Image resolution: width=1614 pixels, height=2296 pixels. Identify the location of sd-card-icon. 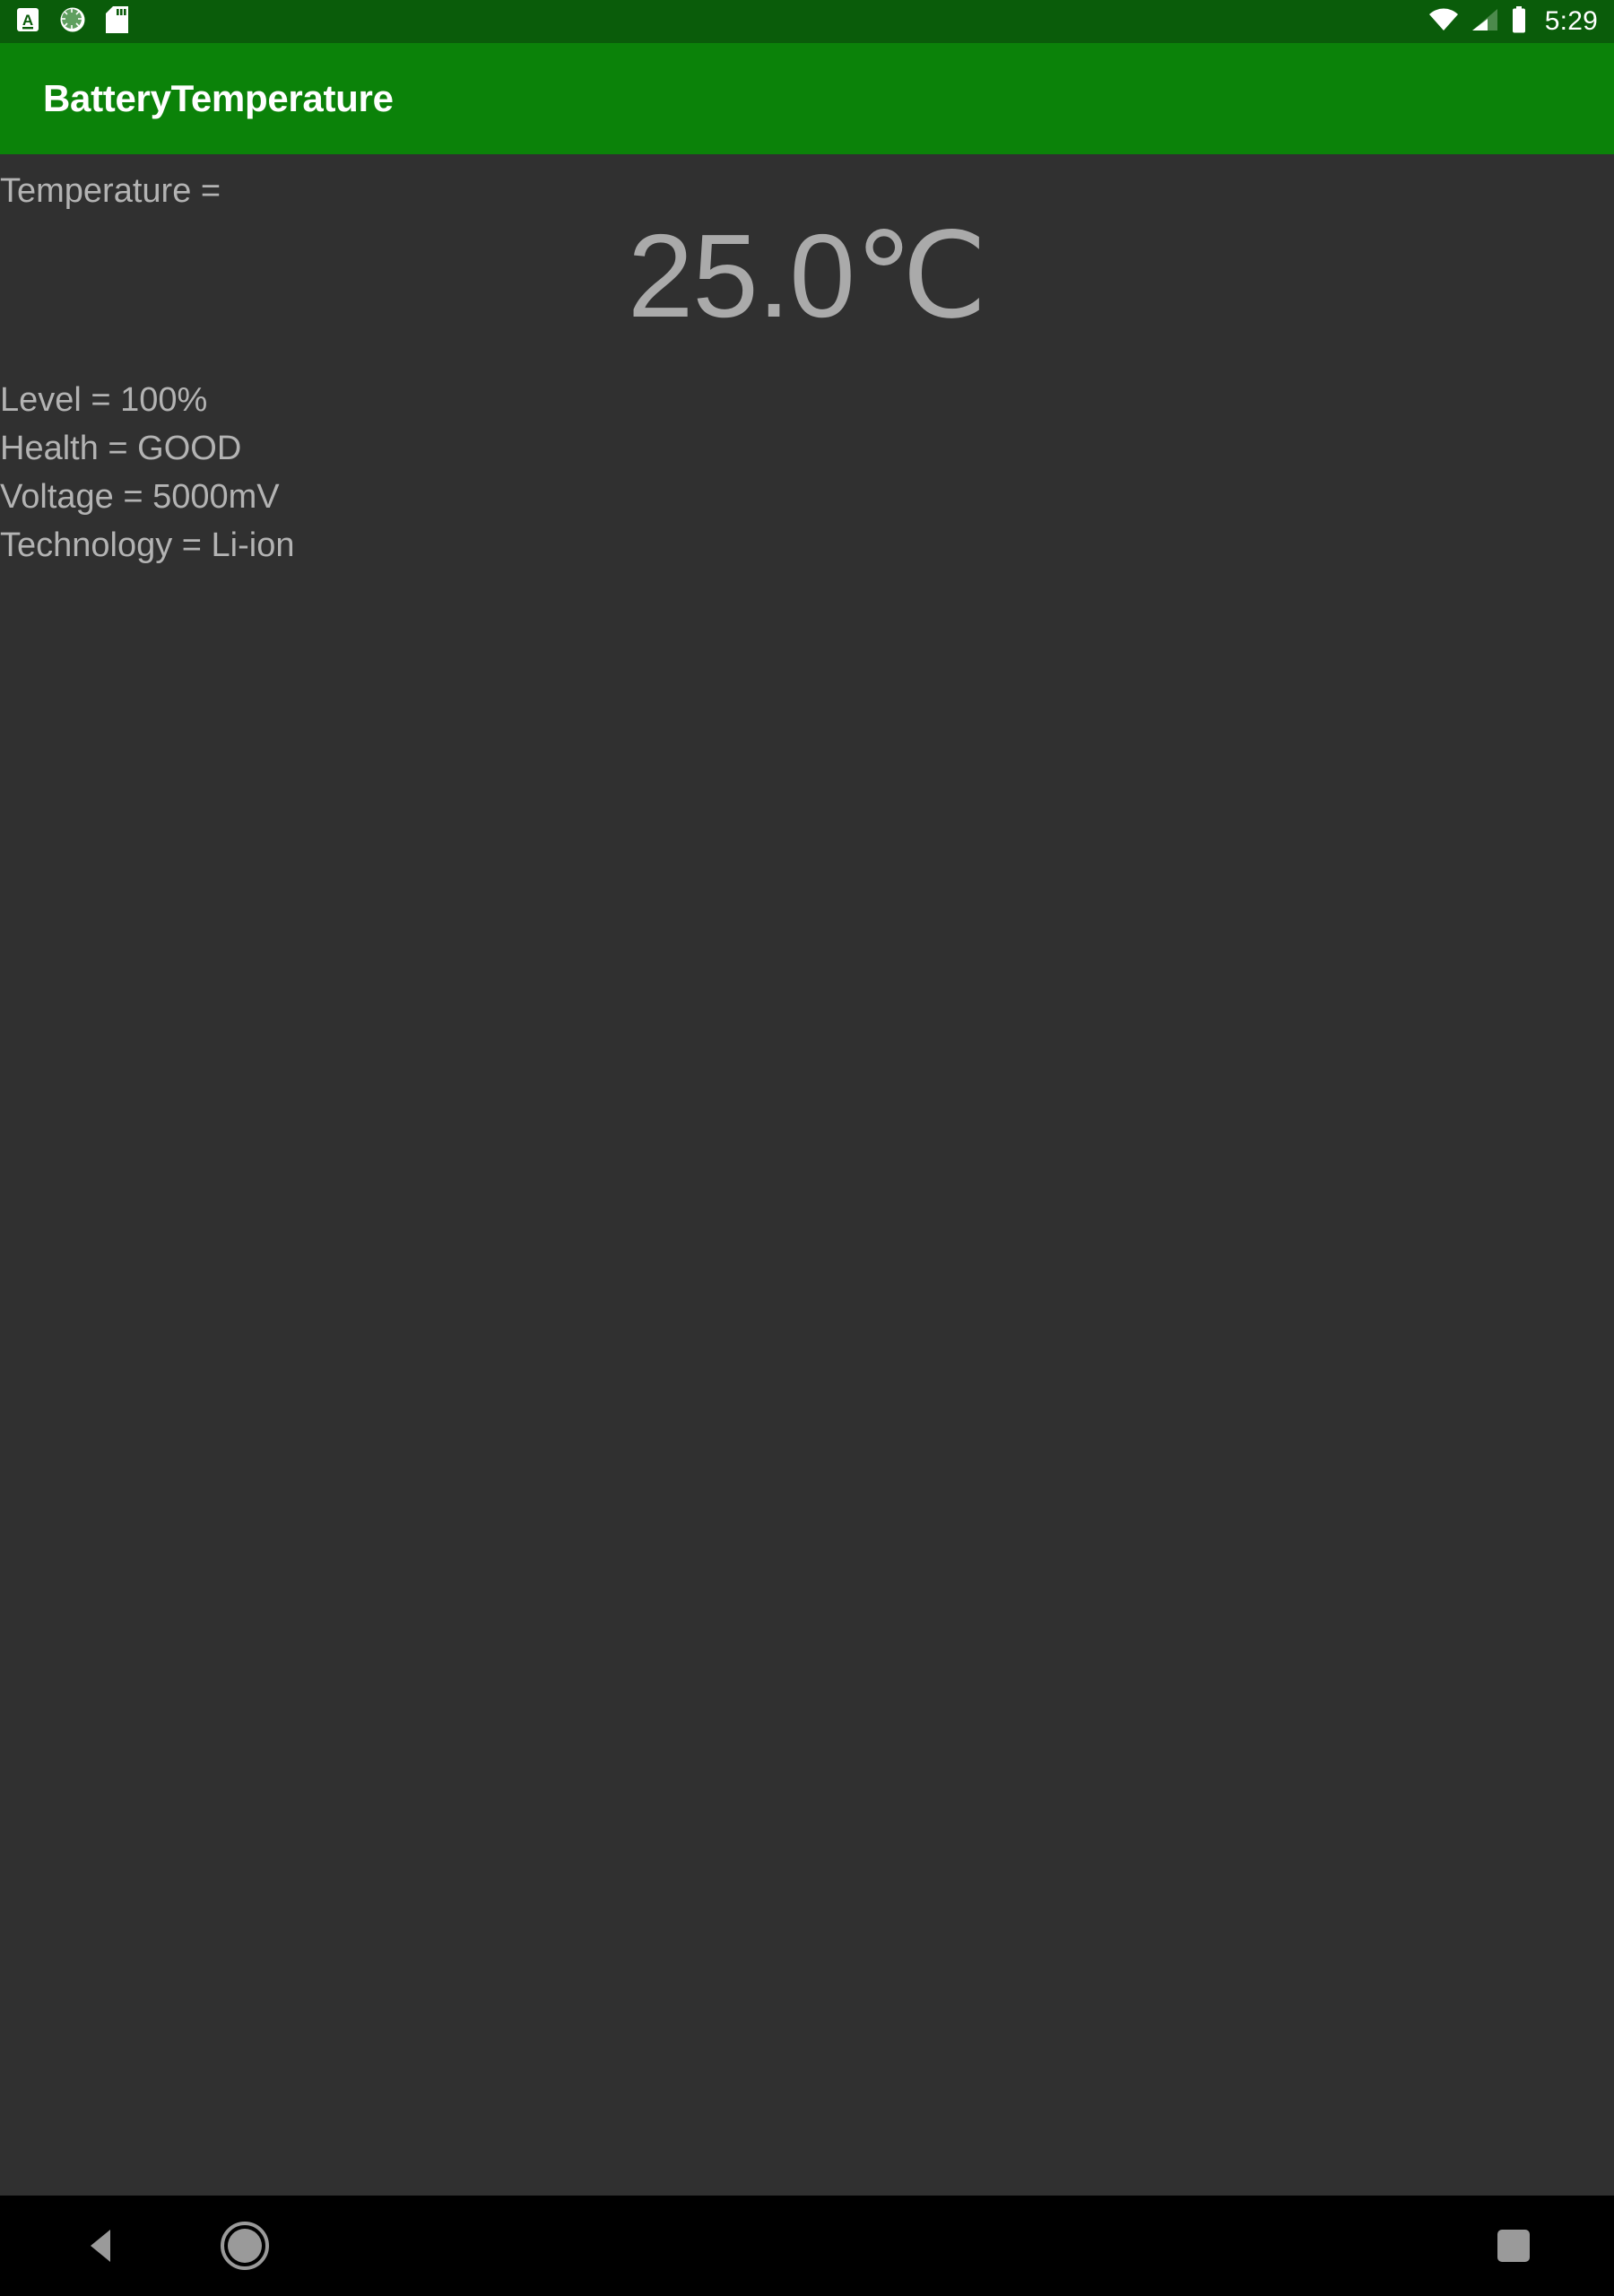
(117, 21).